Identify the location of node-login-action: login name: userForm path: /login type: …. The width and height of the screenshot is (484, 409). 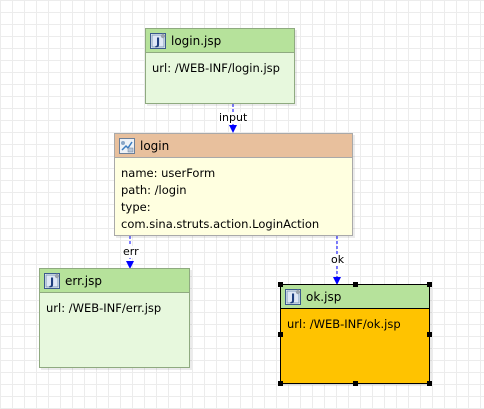
(233, 184).